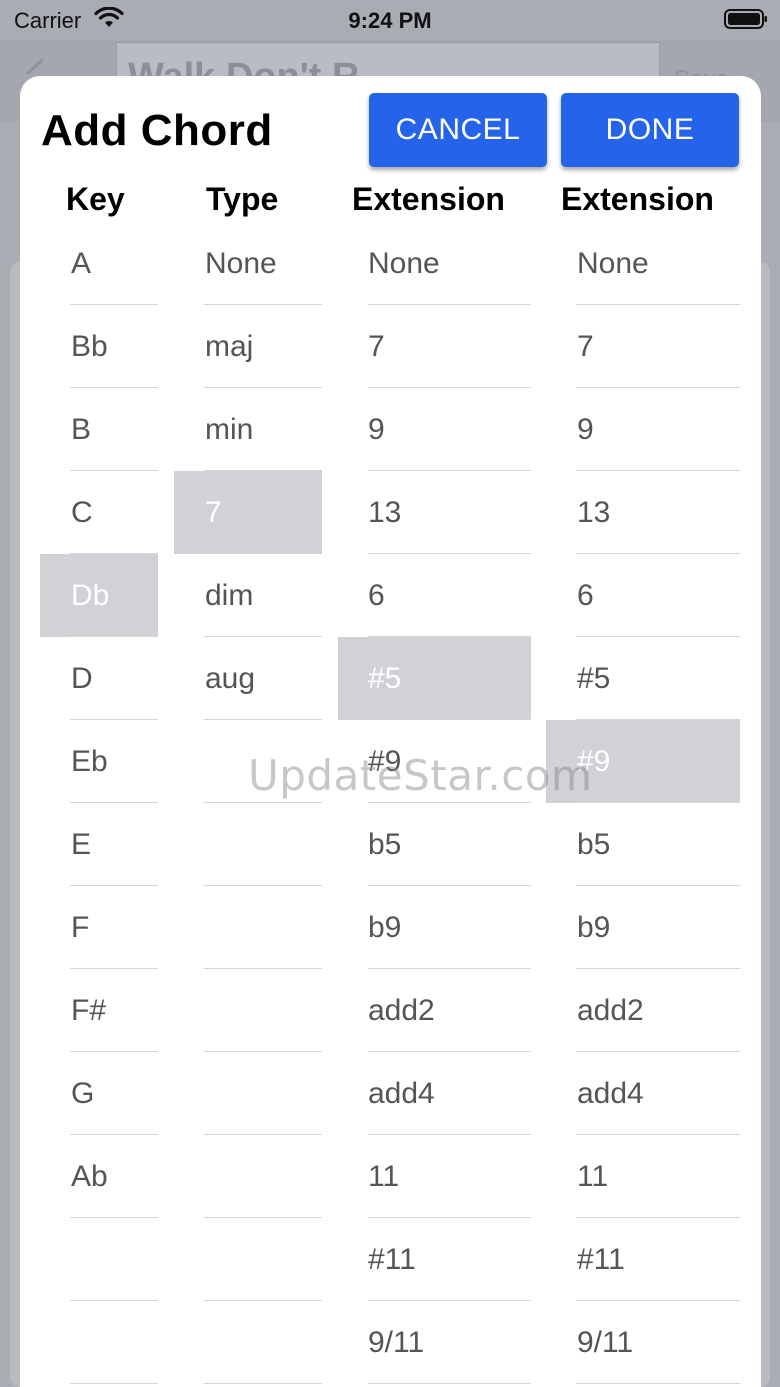 The height and width of the screenshot is (1387, 780). Describe the element at coordinates (643, 1176) in the screenshot. I see `extension2-option: 11` at that location.